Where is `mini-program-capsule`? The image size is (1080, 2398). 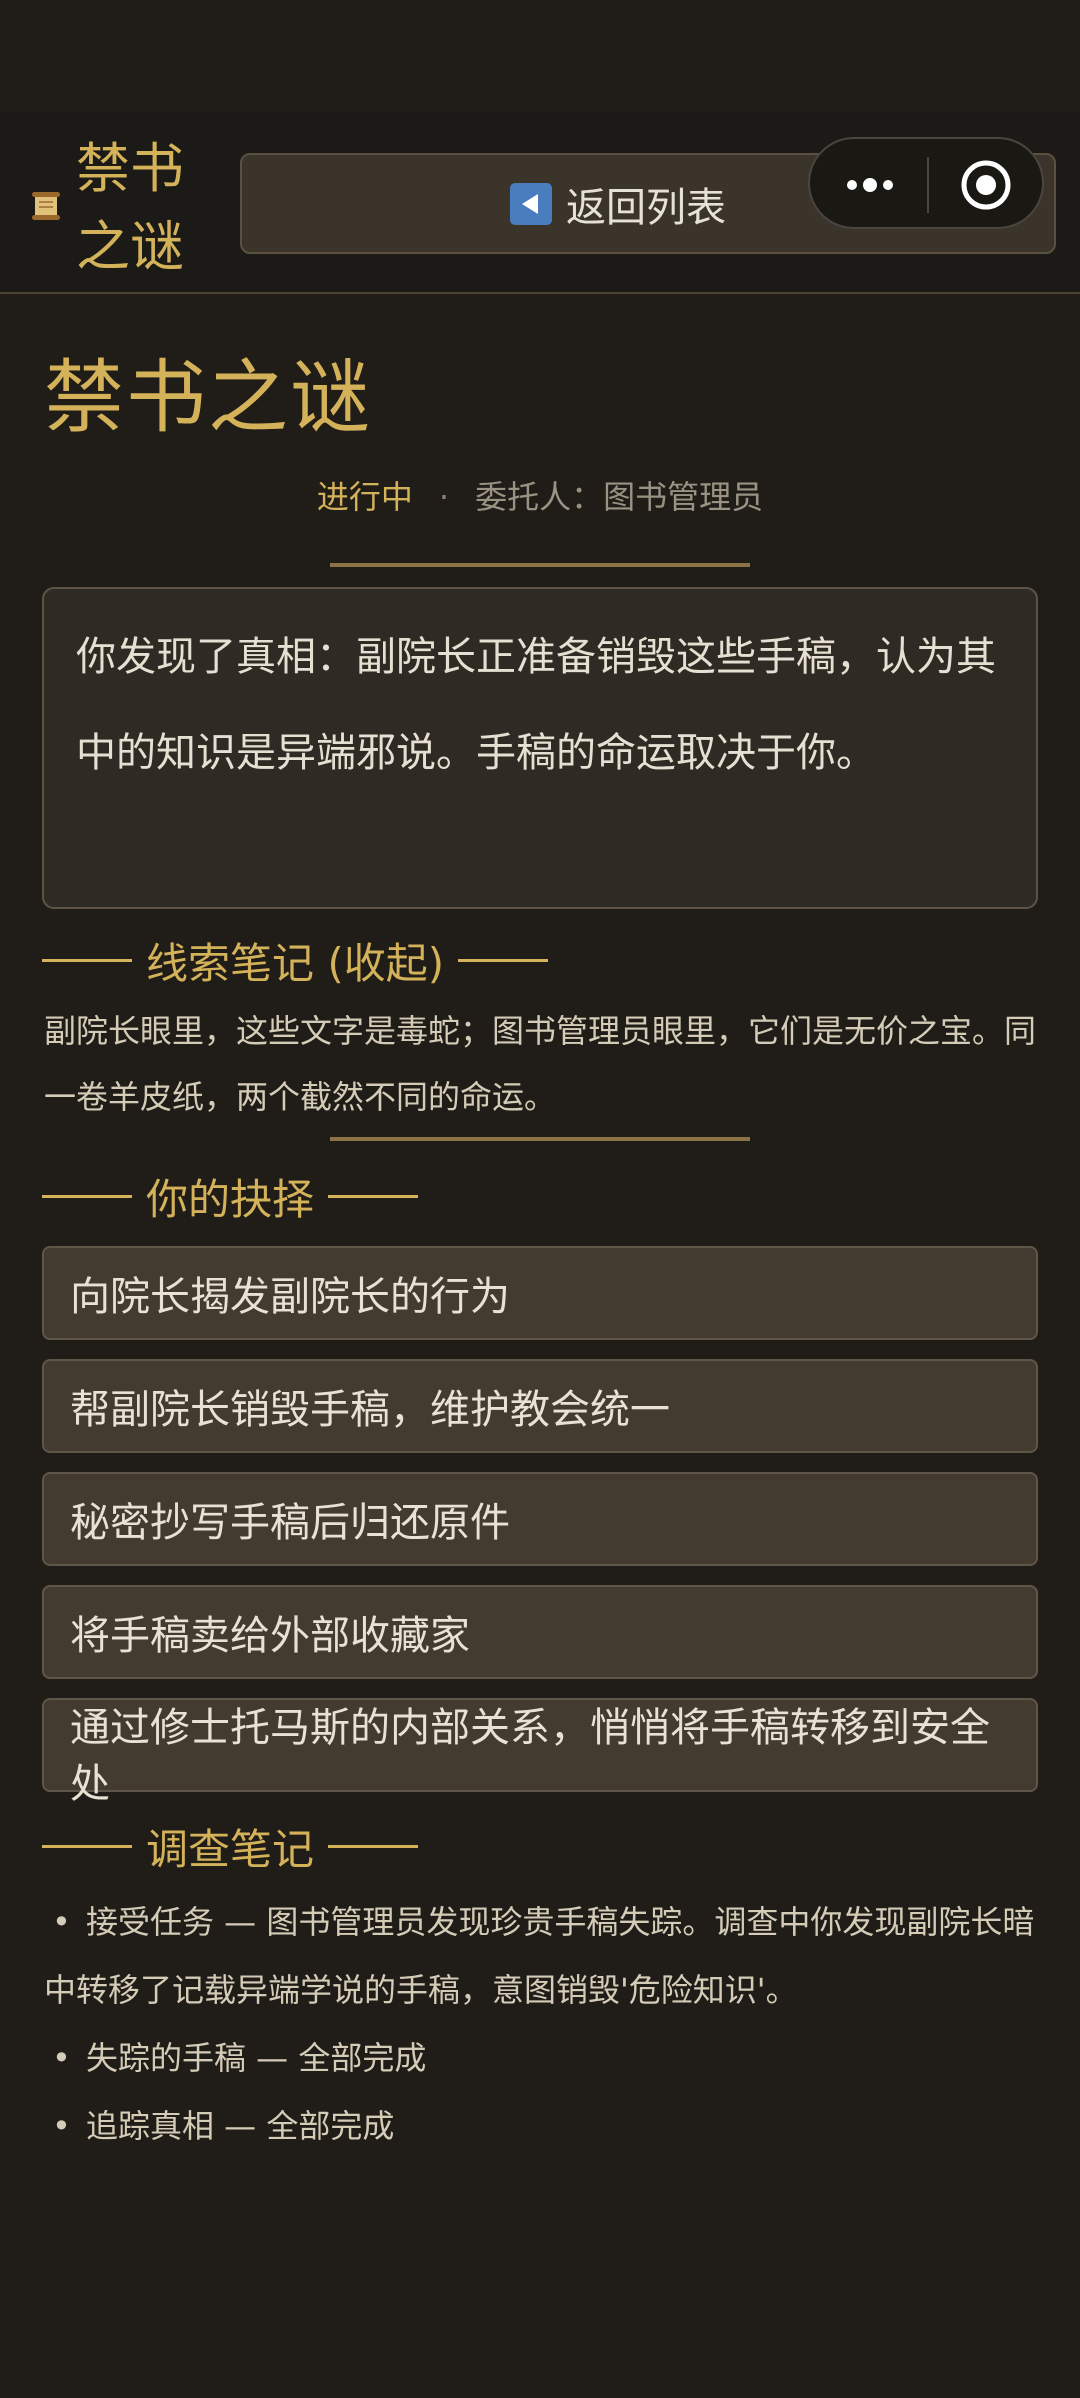 mini-program-capsule is located at coordinates (926, 183).